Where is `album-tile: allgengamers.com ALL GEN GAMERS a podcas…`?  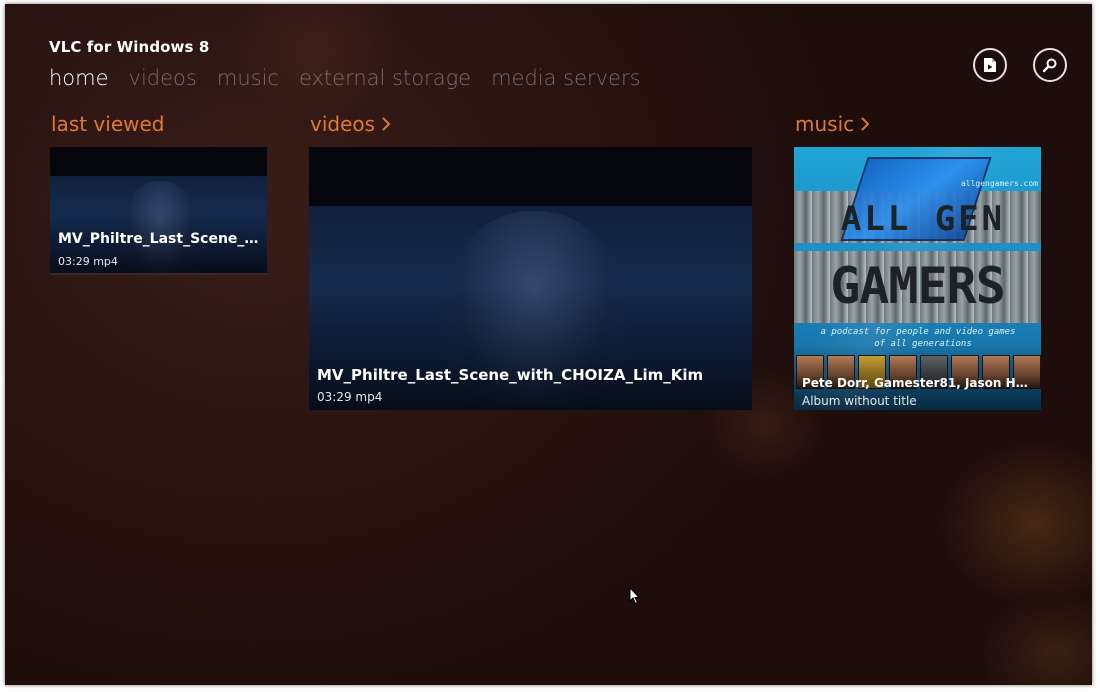
album-tile: allgengamers.com ALL GEN GAMERS a podcas… is located at coordinates (917, 278).